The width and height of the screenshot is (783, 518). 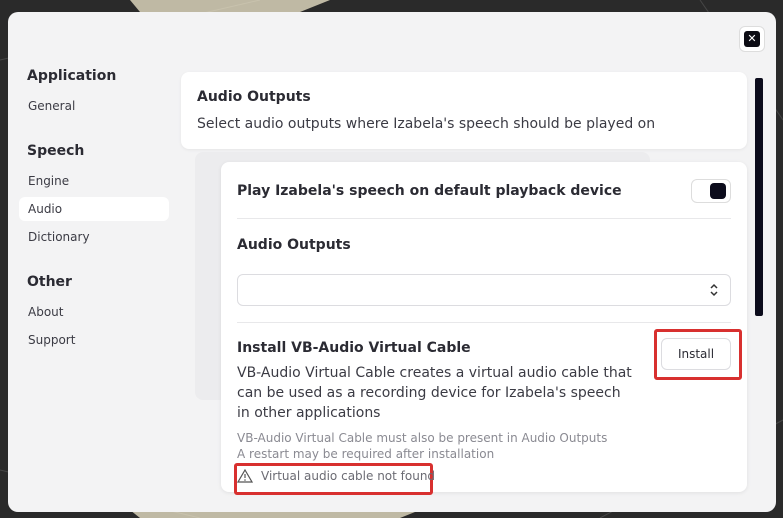 What do you see at coordinates (254, 97) in the screenshot?
I see `page-title: Audio Outputs` at bounding box center [254, 97].